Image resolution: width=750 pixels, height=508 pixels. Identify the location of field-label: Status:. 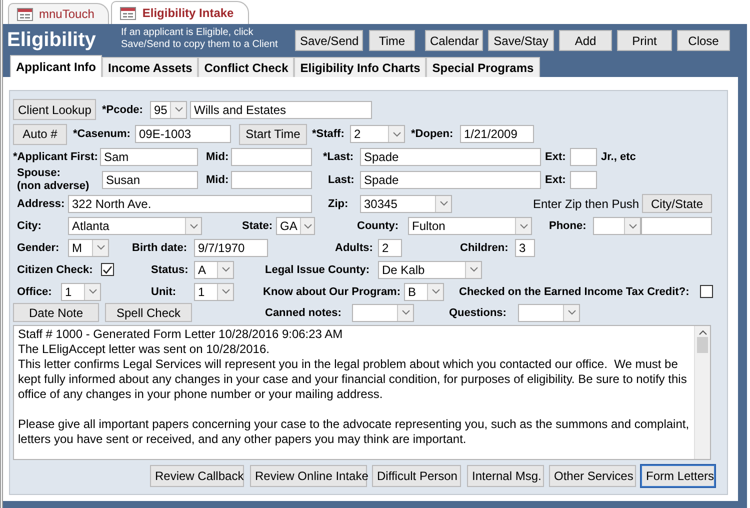
(170, 270).